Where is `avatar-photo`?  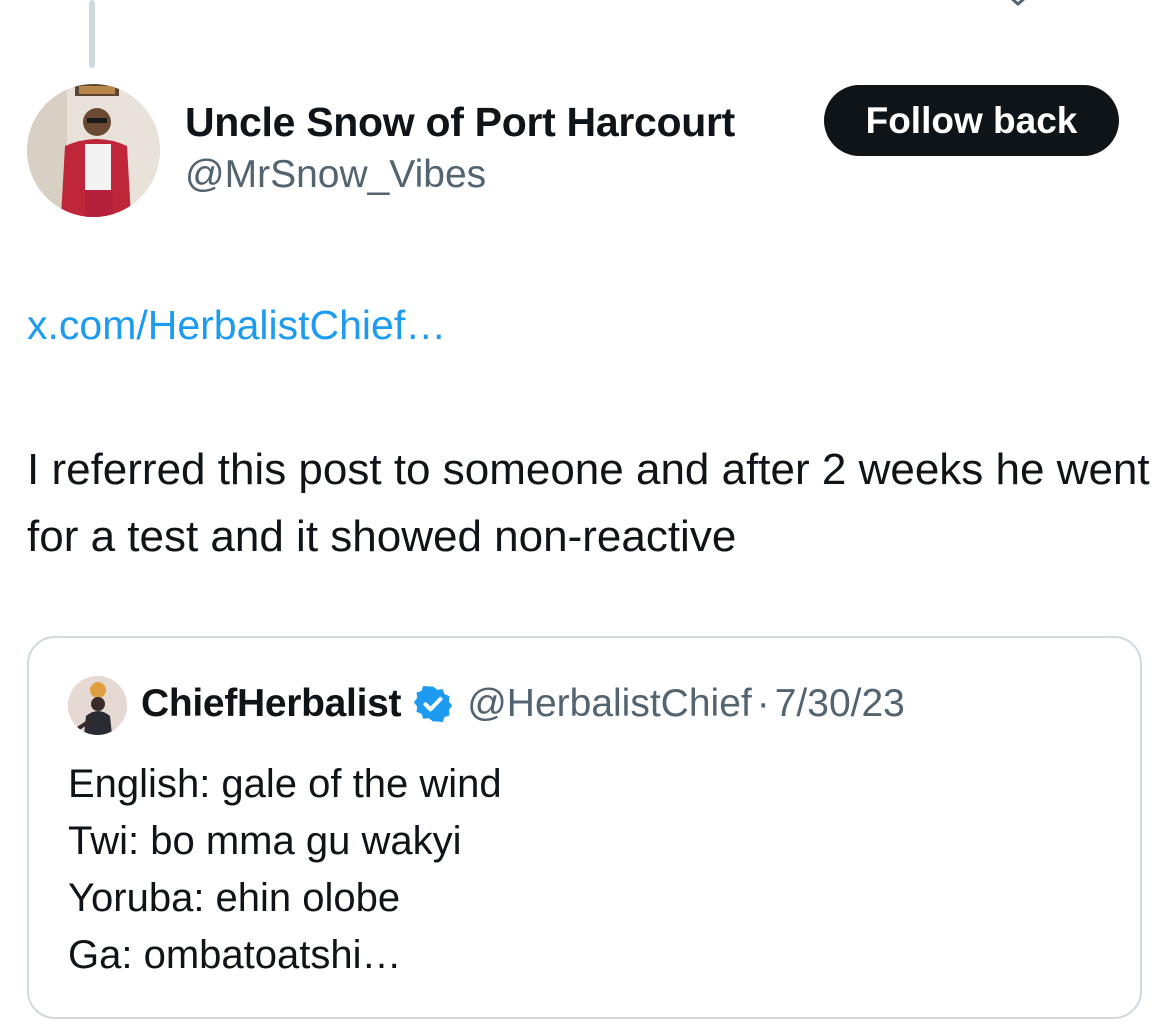 avatar-photo is located at coordinates (93, 150).